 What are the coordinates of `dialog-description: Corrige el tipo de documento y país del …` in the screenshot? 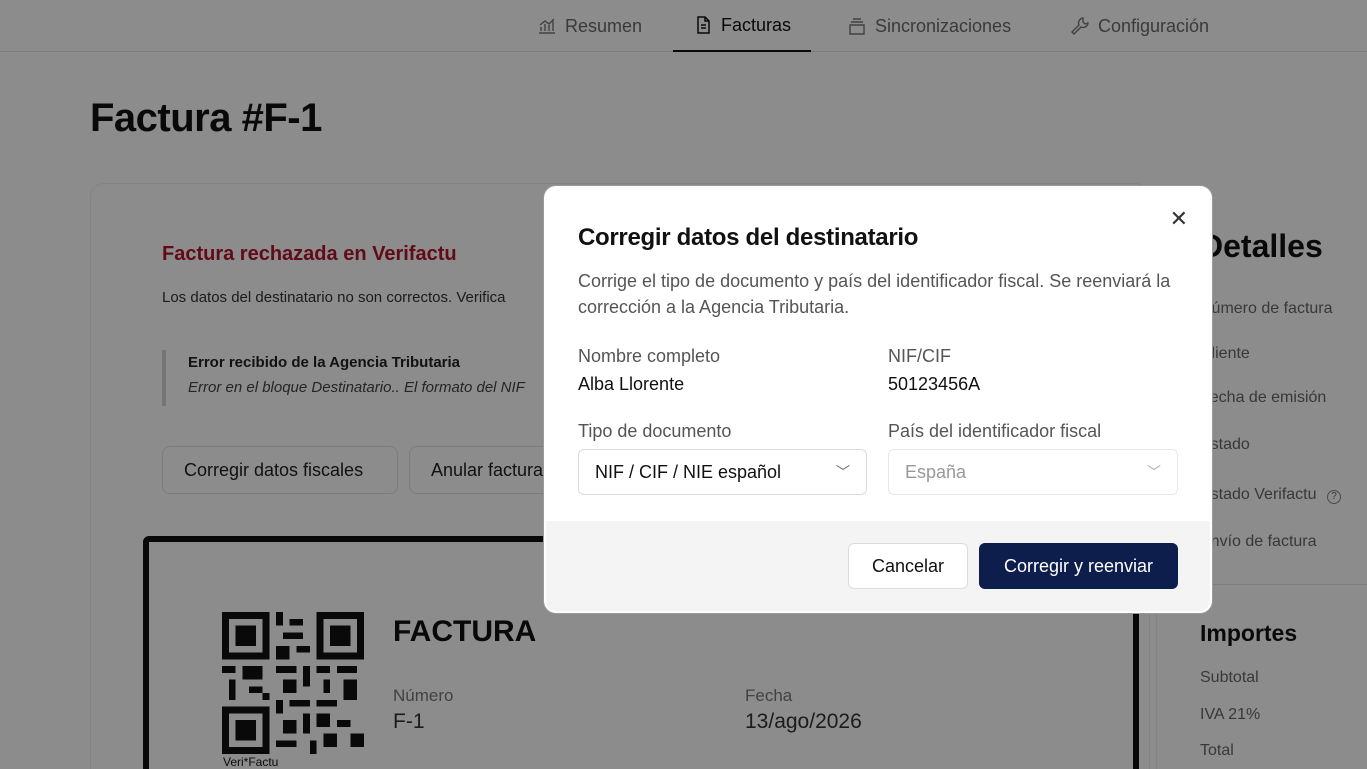 It's located at (874, 294).